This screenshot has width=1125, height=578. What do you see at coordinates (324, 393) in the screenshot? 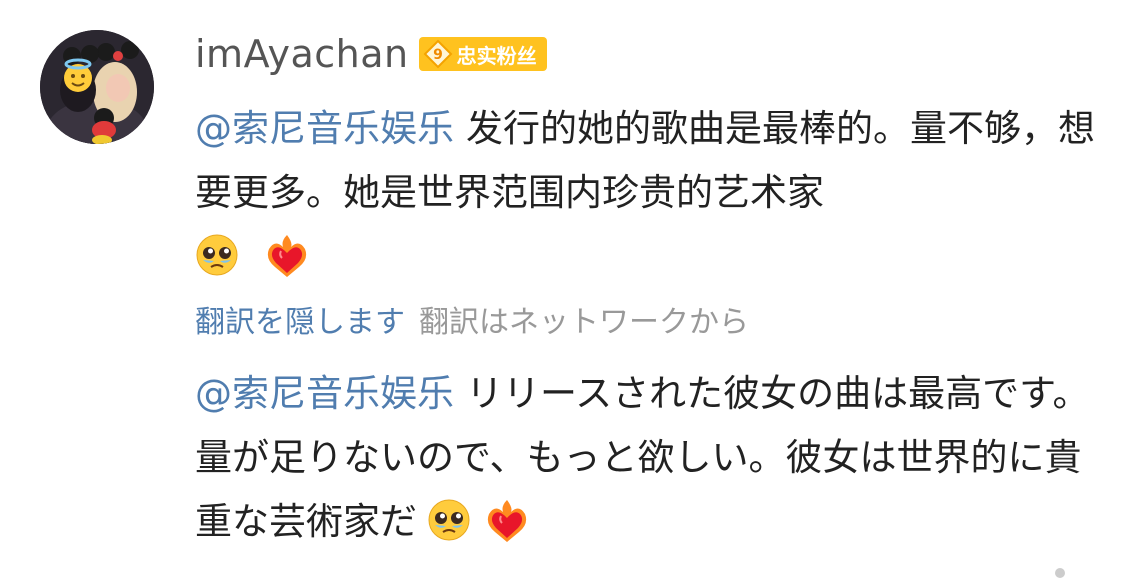
I see `mention-link-translated: @索尼音乐娱乐` at bounding box center [324, 393].